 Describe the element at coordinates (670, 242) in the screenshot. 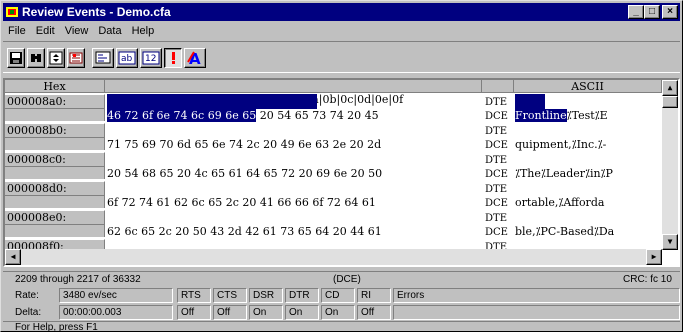

I see `scroll-down-button: ▼` at that location.